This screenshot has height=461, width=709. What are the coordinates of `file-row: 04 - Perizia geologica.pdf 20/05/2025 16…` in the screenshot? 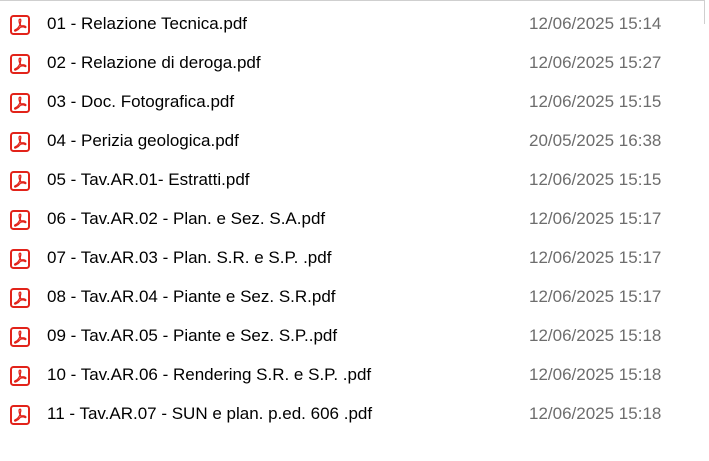 It's located at (354, 141).